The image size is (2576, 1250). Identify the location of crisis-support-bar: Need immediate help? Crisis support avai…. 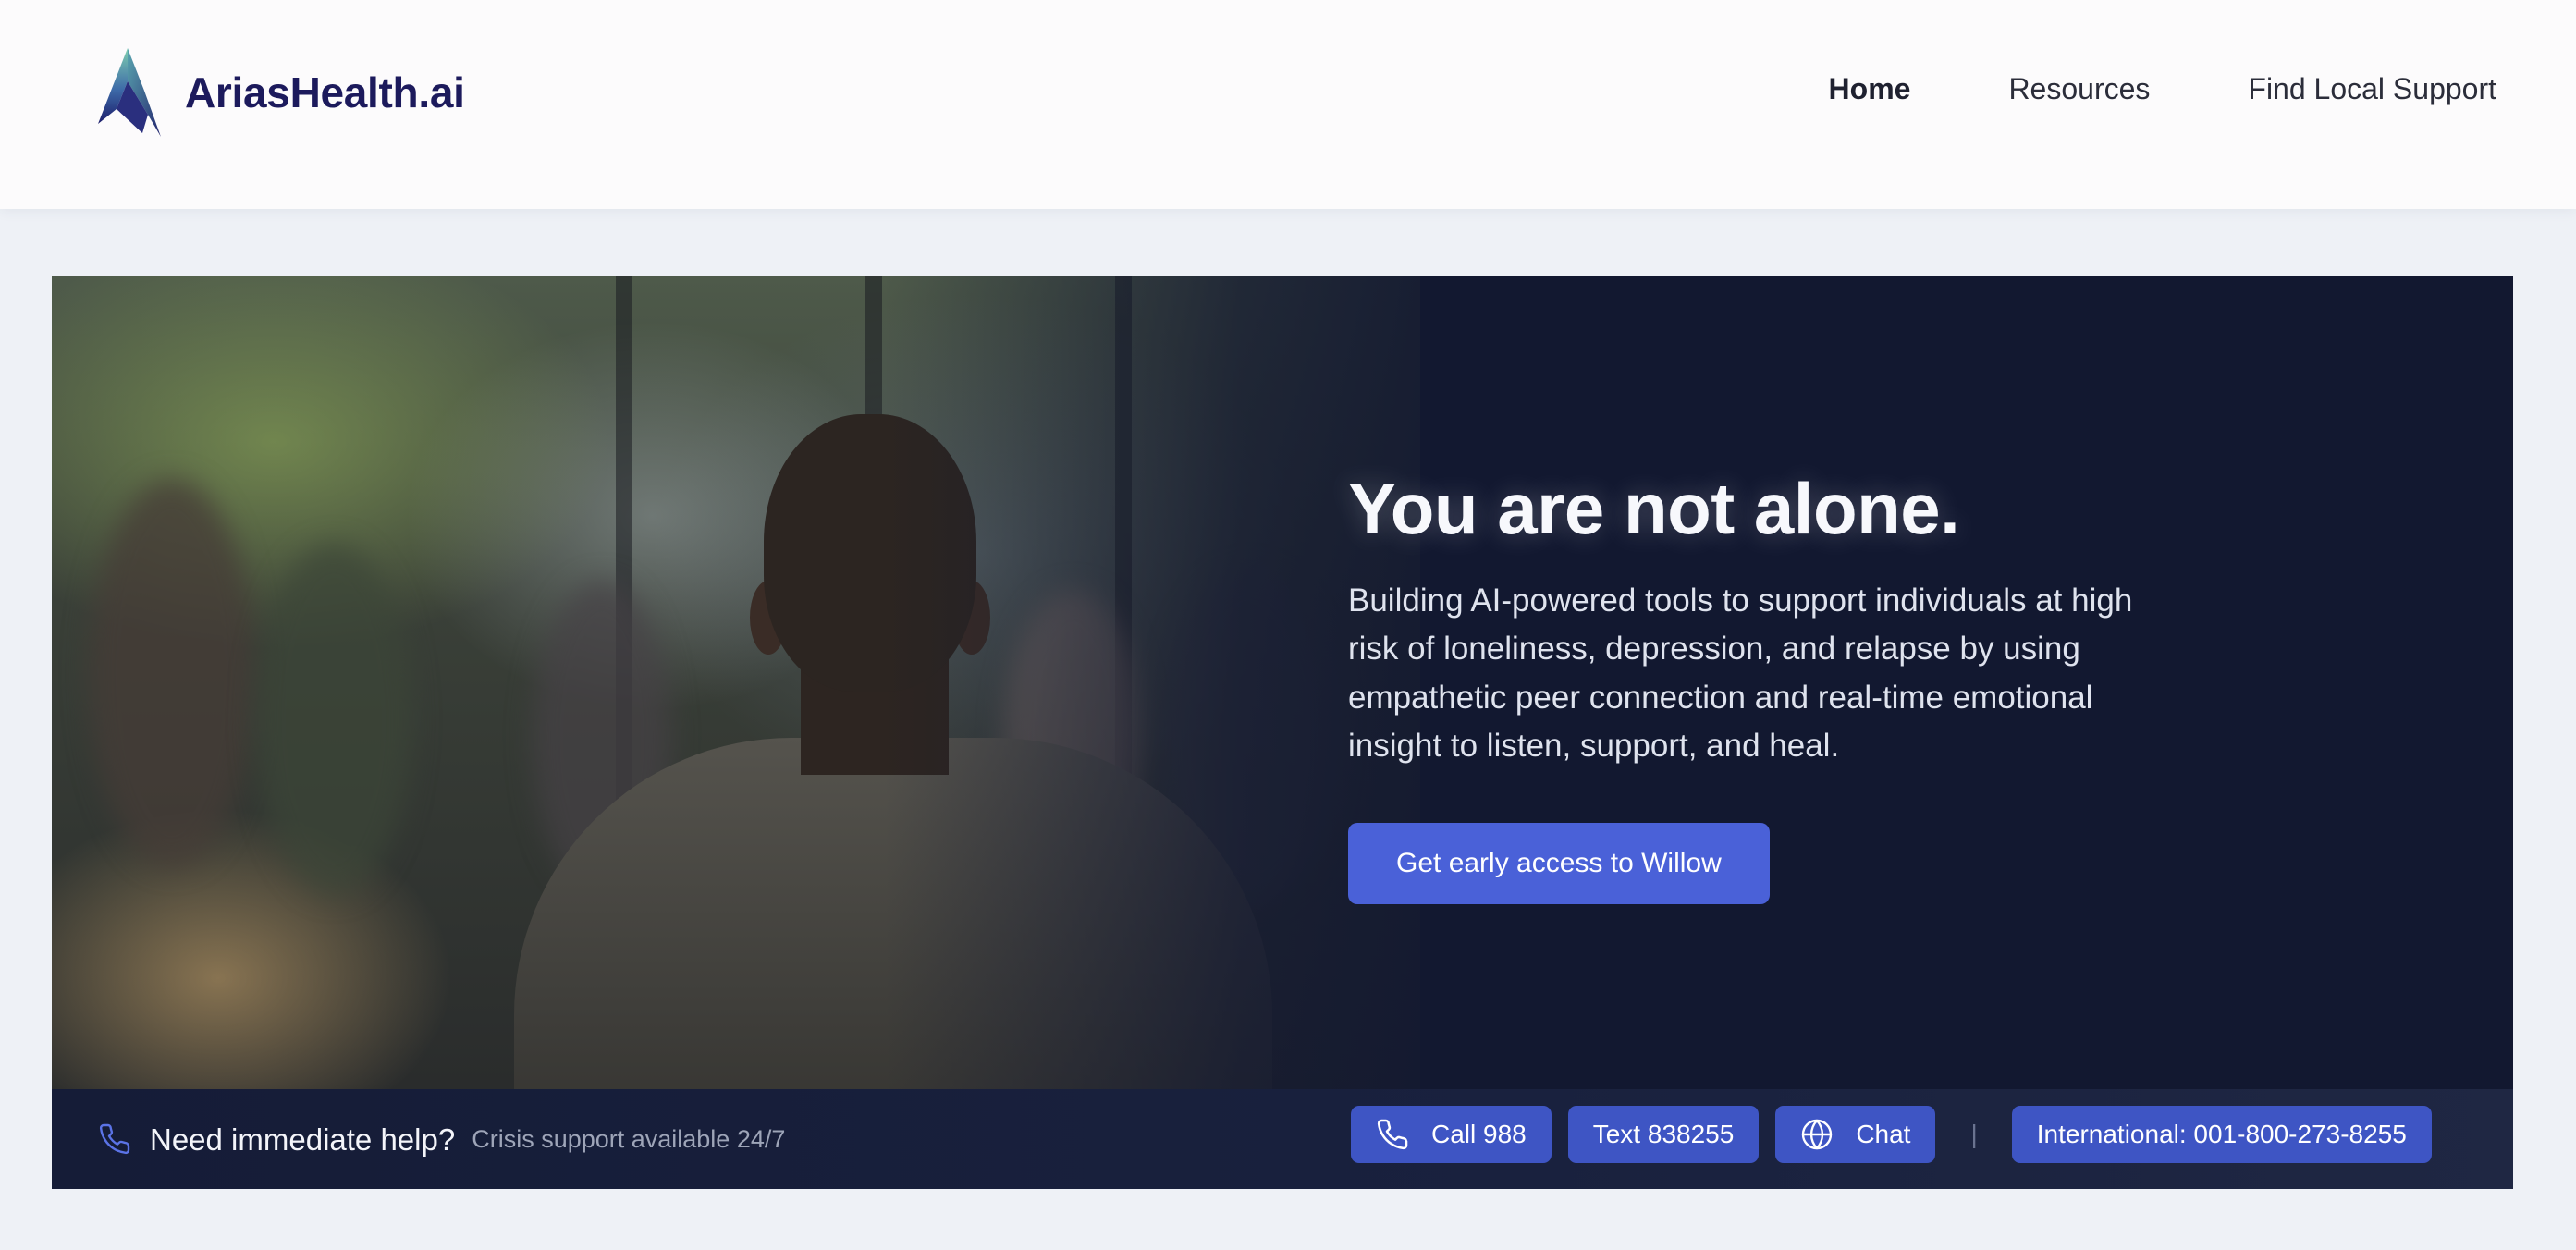
(1283, 1139).